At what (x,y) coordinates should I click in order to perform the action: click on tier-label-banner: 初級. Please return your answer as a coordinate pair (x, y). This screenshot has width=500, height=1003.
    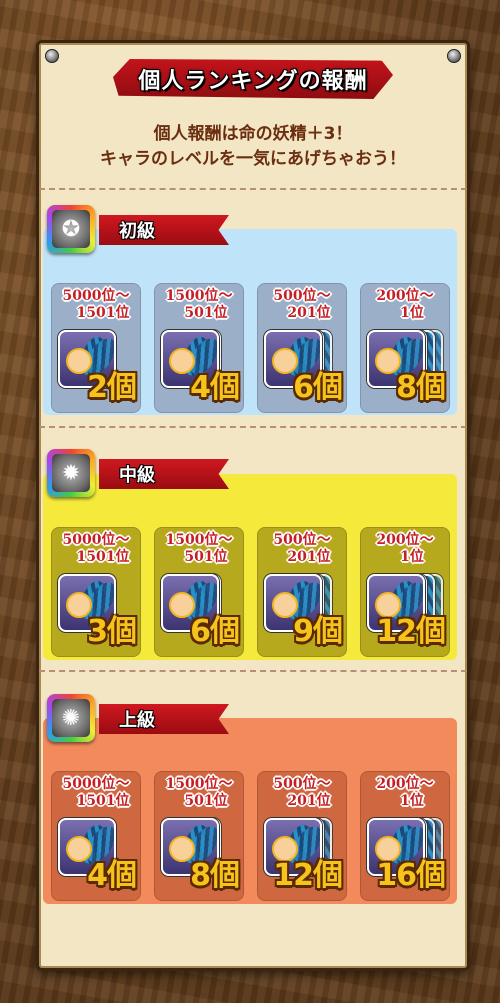
    Looking at the image, I should click on (164, 230).